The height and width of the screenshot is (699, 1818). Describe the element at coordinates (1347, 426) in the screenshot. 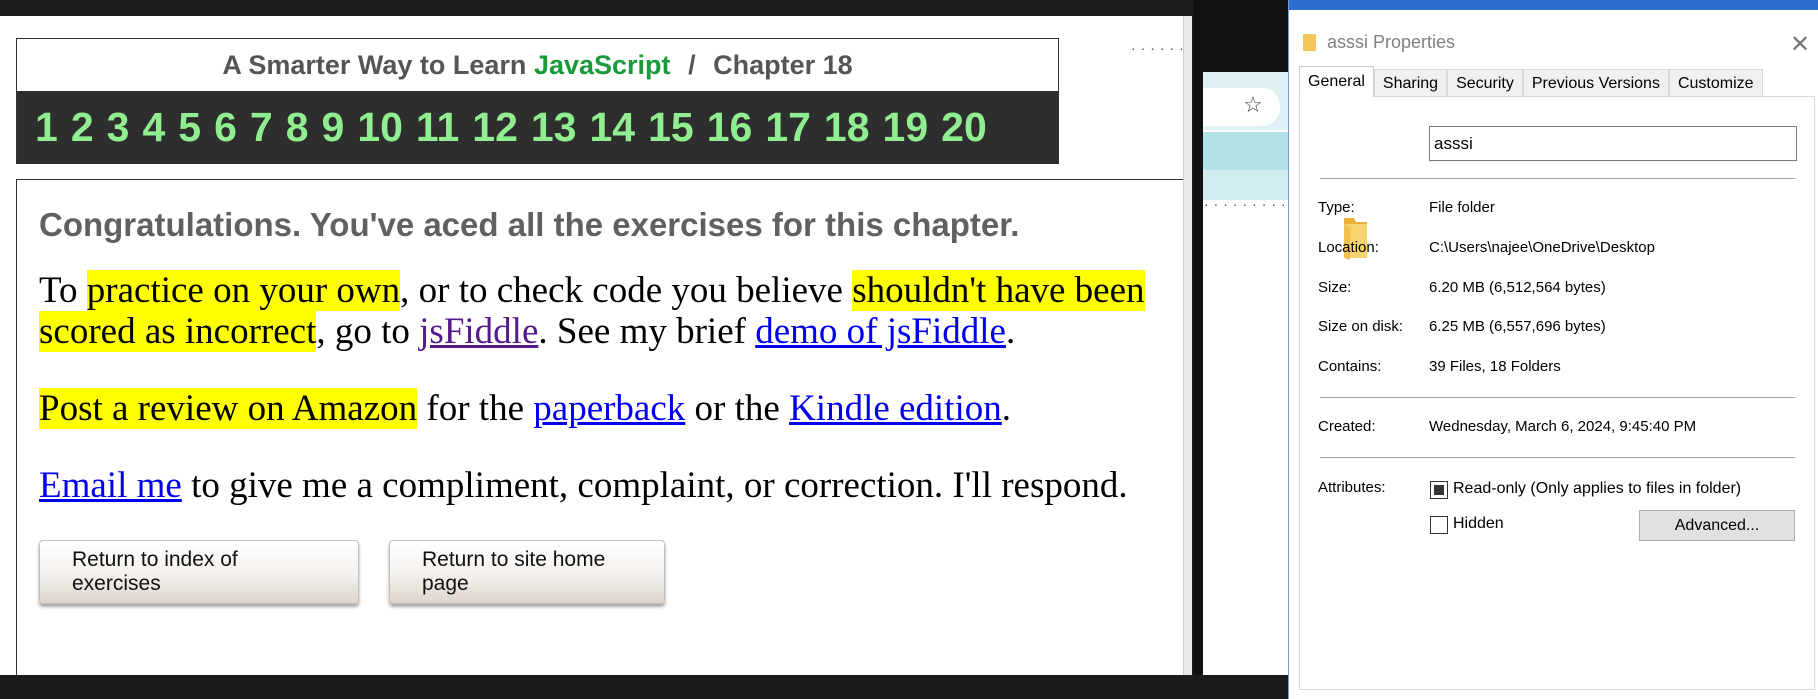

I see `created-label: Created:` at that location.